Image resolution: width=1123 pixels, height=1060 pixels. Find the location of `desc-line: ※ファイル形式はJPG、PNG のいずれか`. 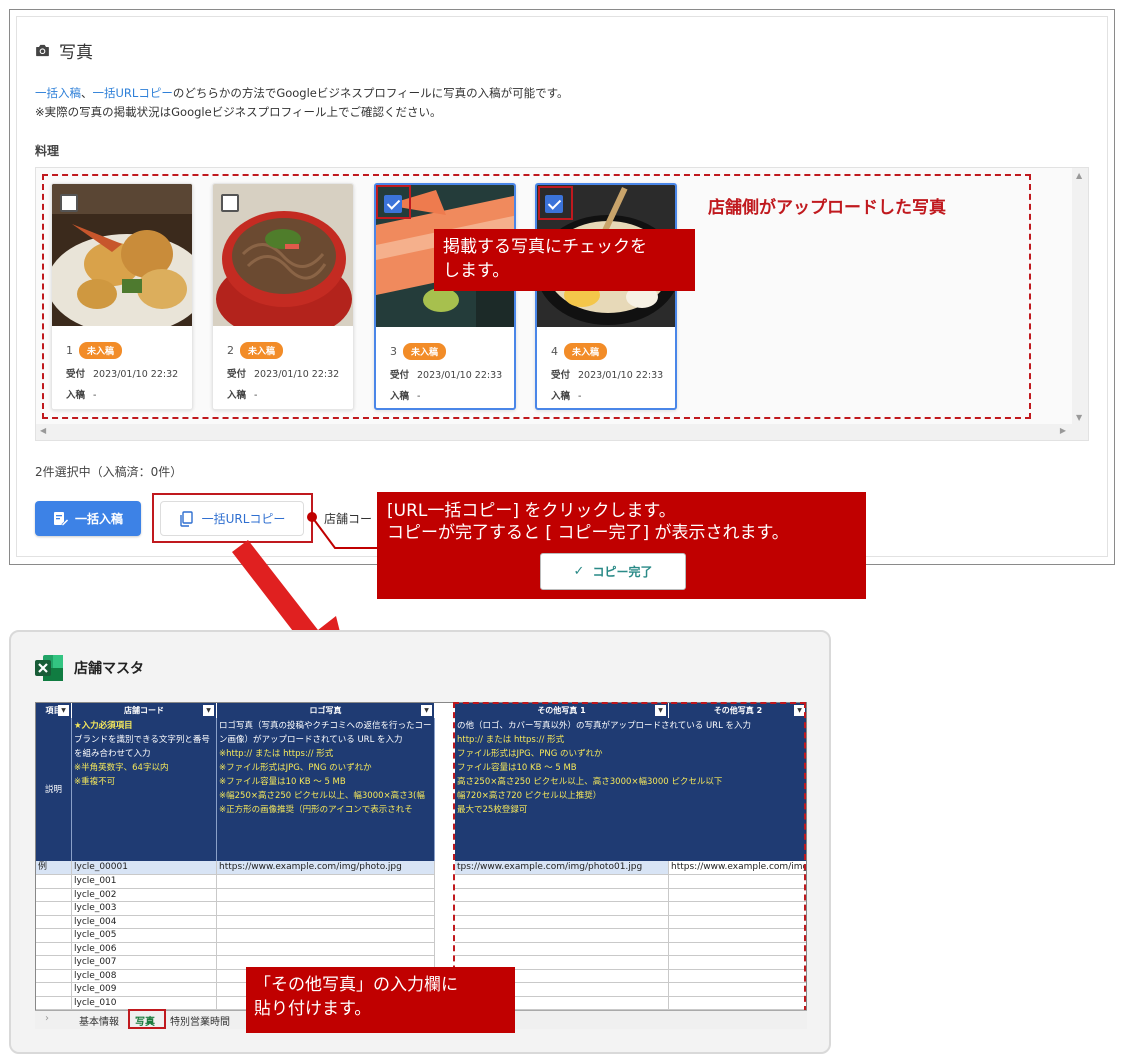

desc-line: ※ファイル形式はJPG、PNG のいずれか is located at coordinates (295, 768).